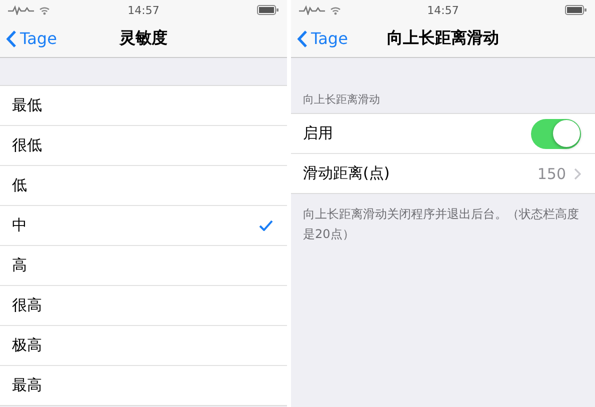 This screenshot has height=407, width=595. Describe the element at coordinates (143, 146) in the screenshot. I see `option-row: 很低` at that location.